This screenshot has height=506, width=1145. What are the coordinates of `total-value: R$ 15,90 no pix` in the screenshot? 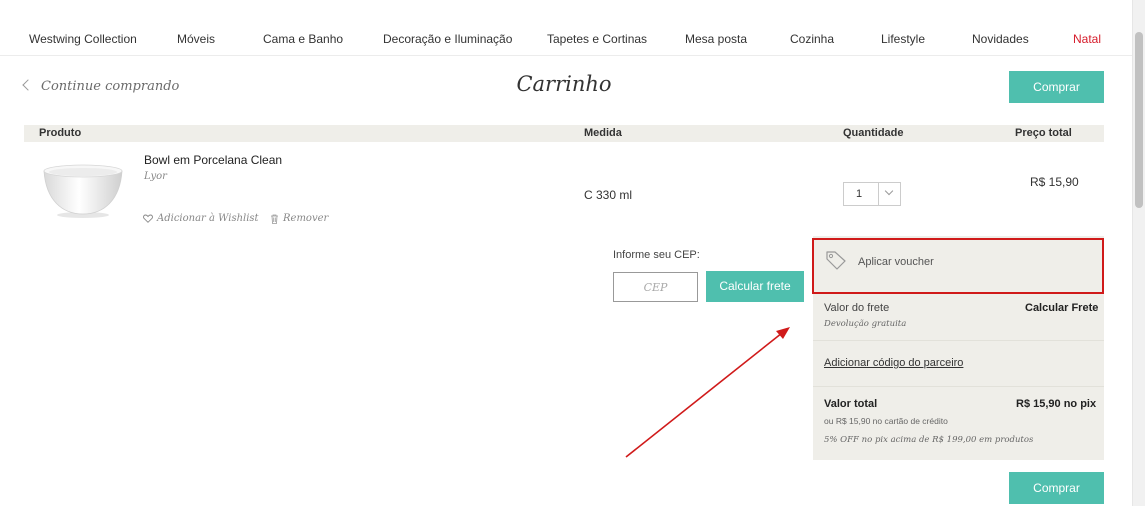 It's located at (1056, 404).